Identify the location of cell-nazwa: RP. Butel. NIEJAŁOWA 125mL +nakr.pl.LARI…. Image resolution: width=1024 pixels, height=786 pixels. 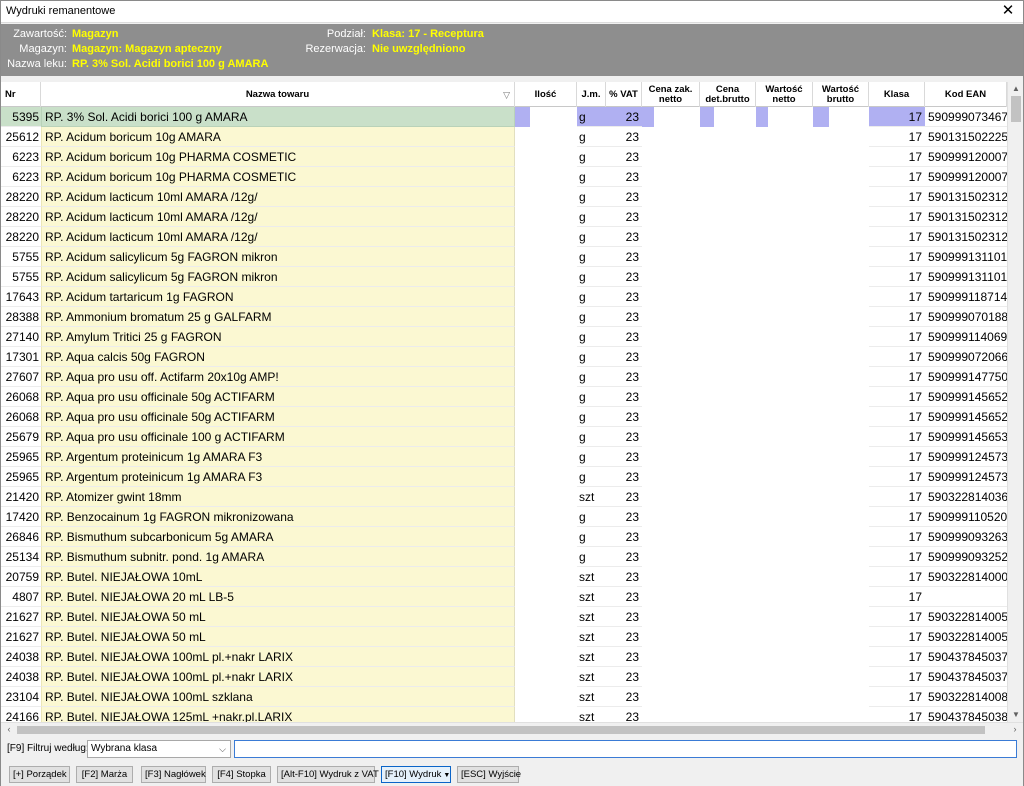
(278, 714).